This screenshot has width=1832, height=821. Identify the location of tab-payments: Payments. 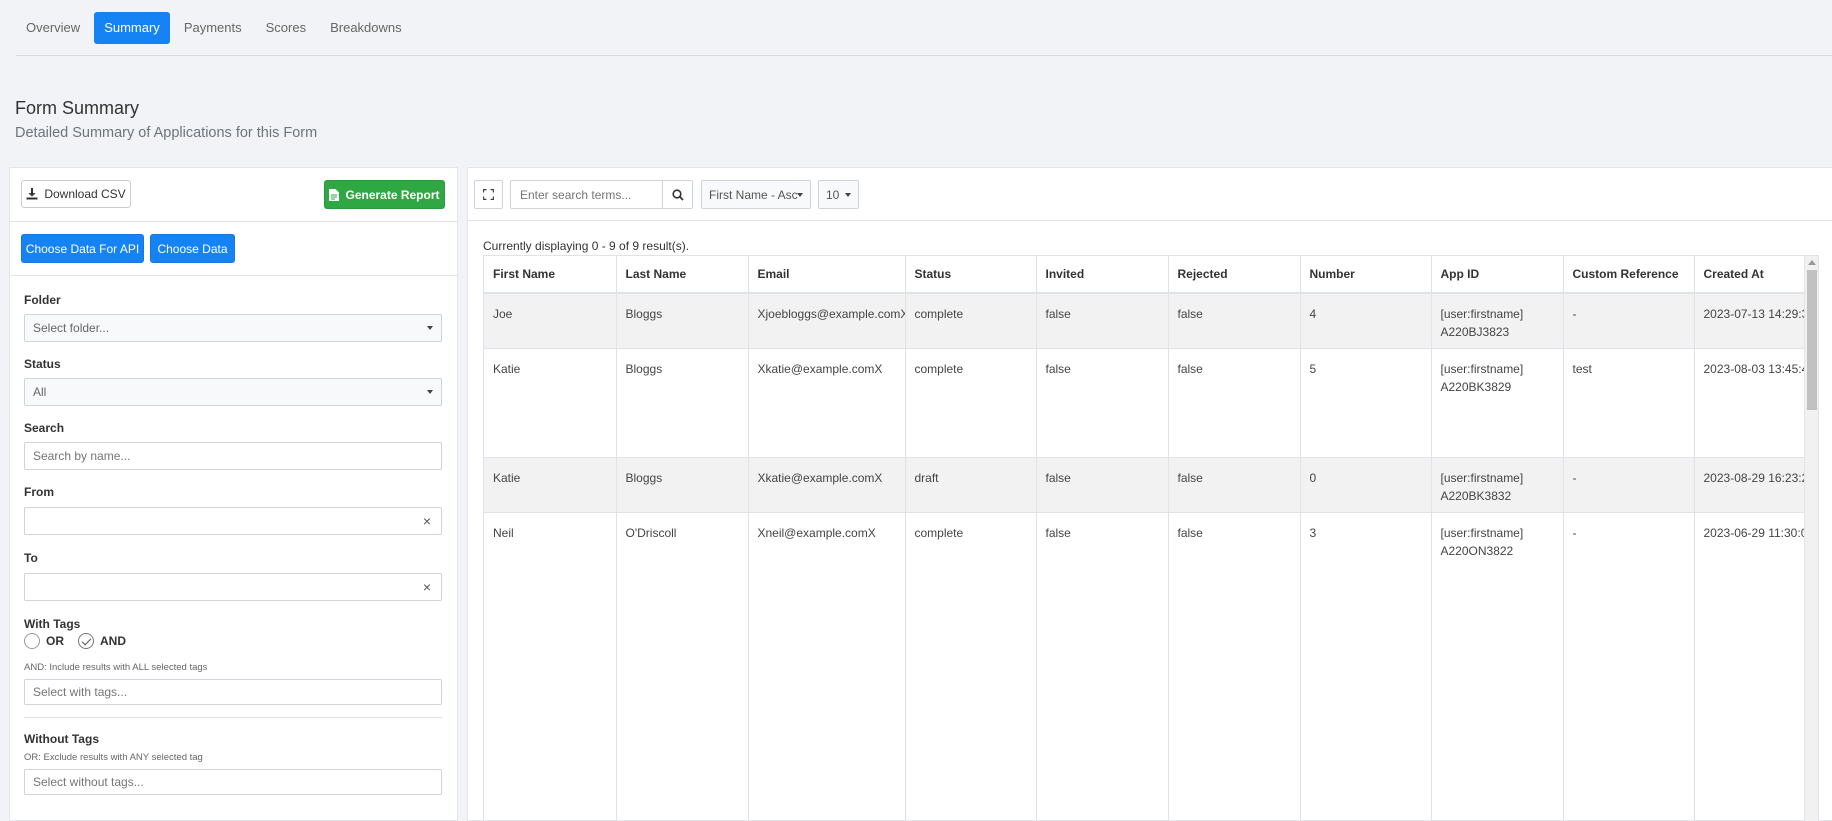
(213, 28).